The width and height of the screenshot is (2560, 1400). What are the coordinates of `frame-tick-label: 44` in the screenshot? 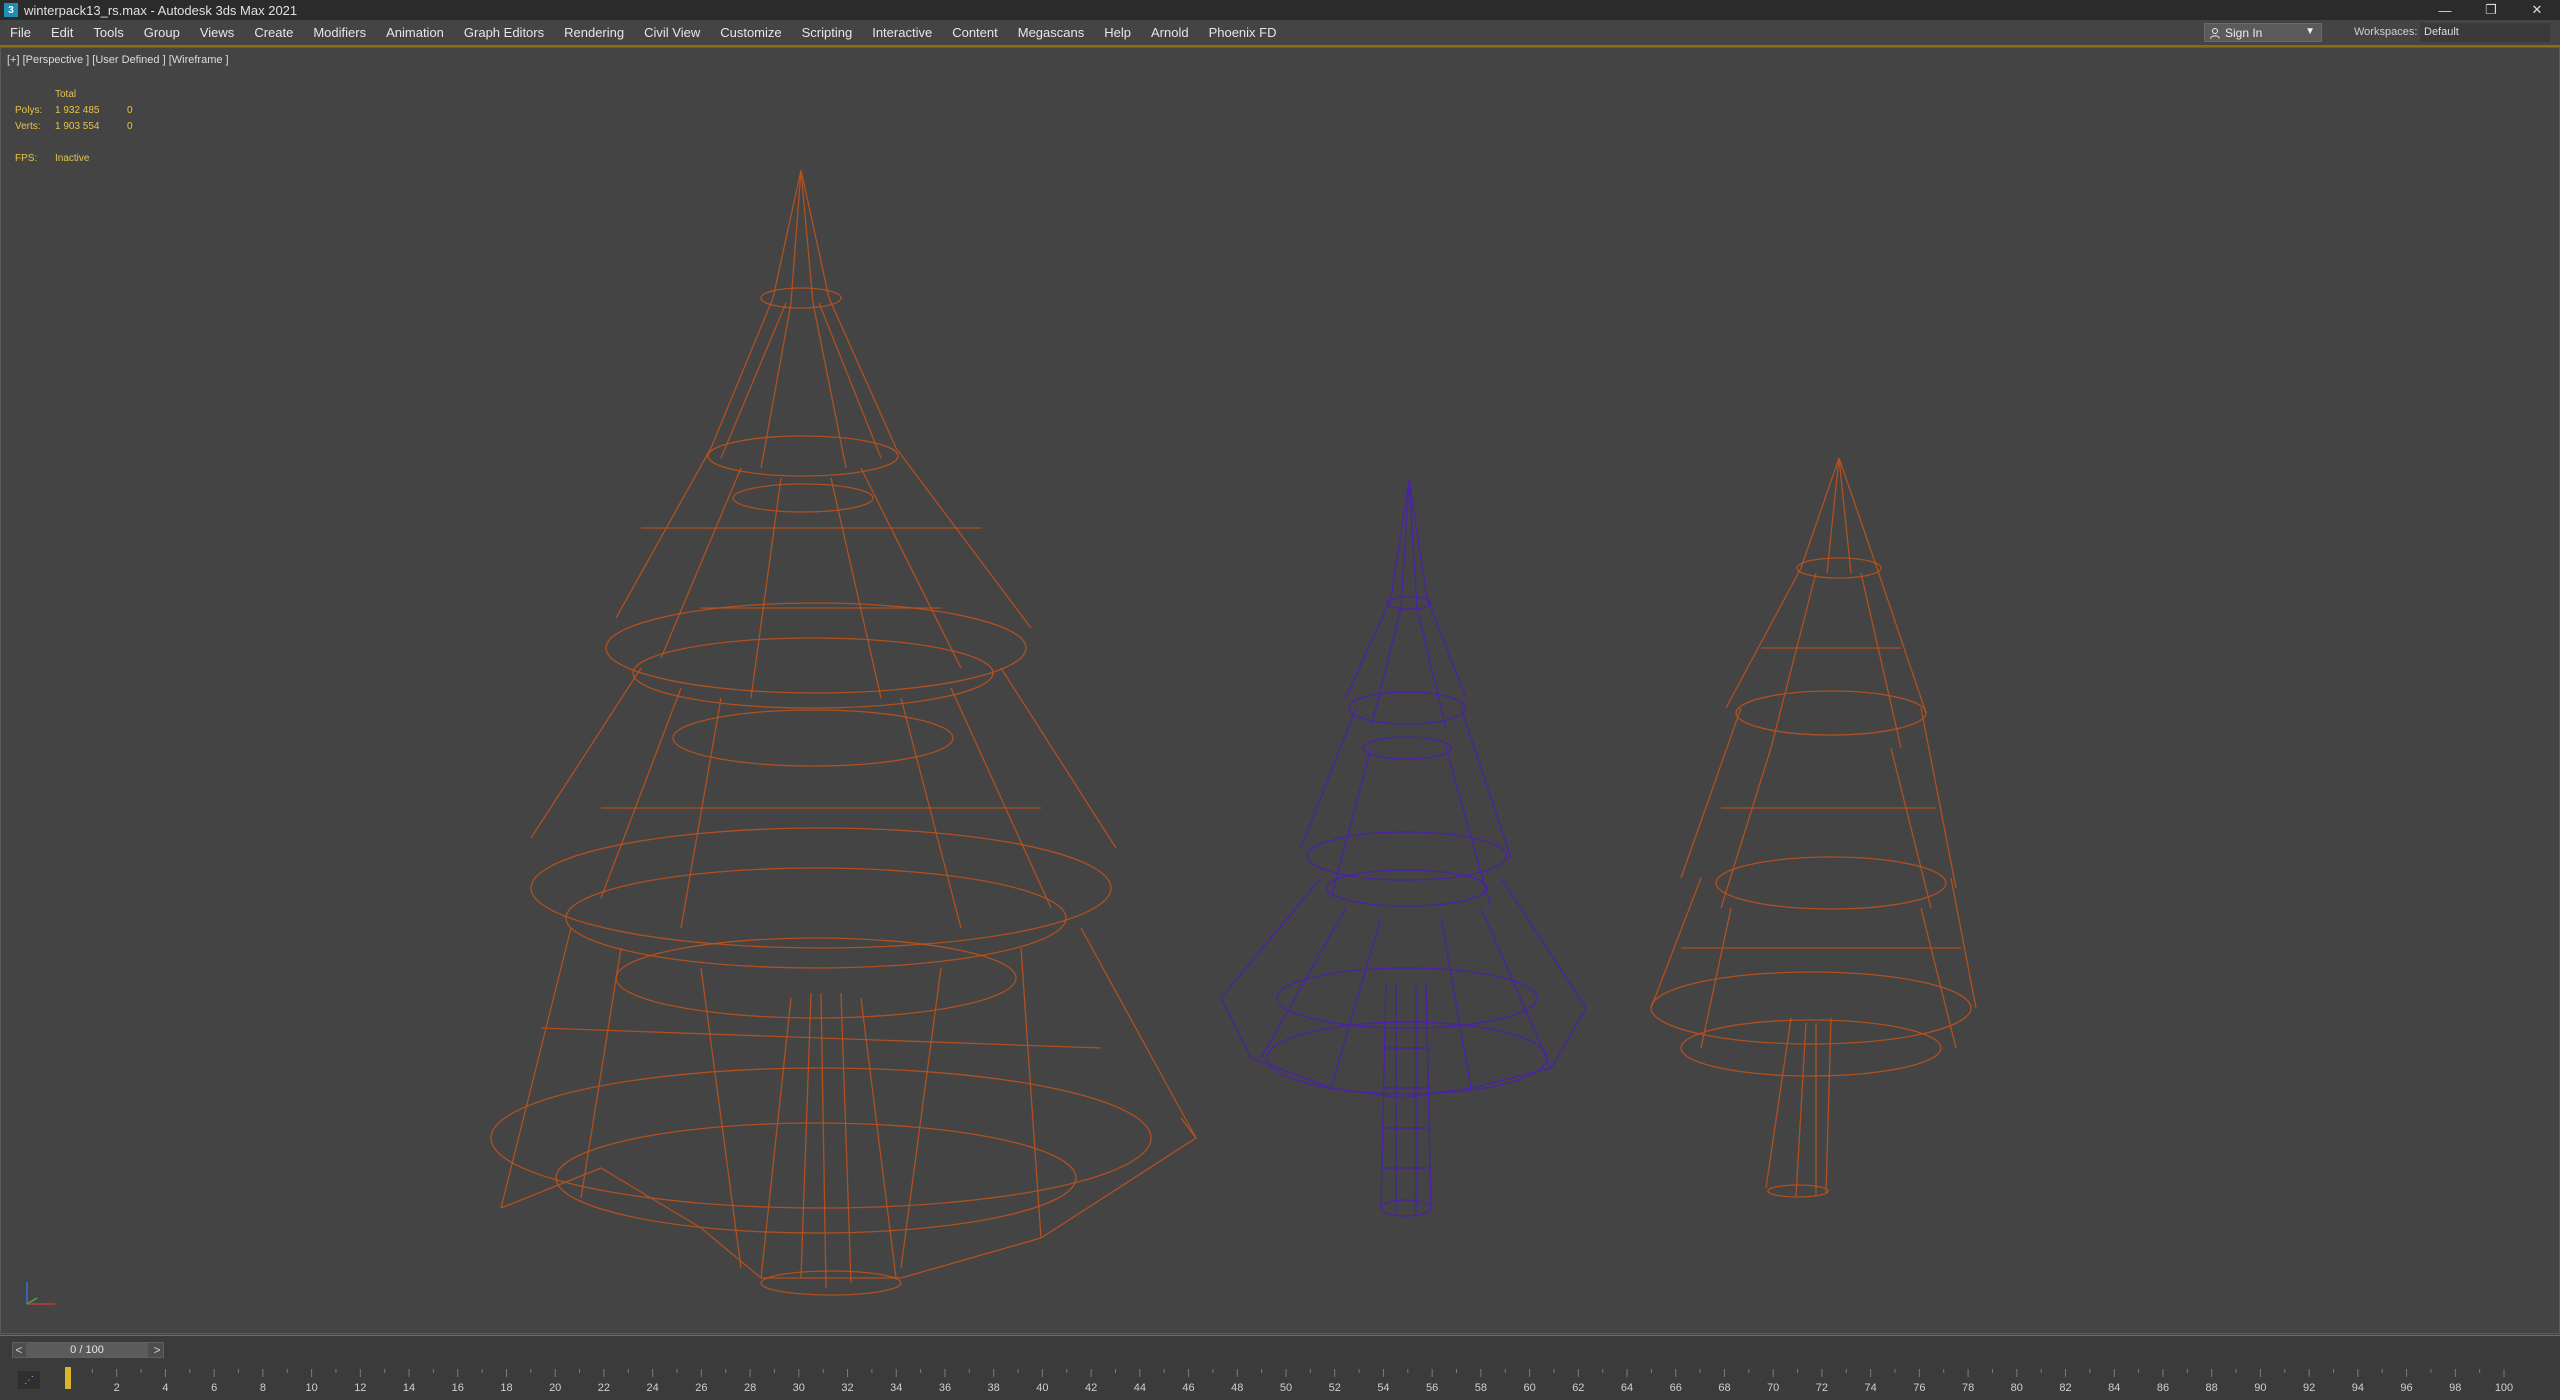 It's located at (1140, 1388).